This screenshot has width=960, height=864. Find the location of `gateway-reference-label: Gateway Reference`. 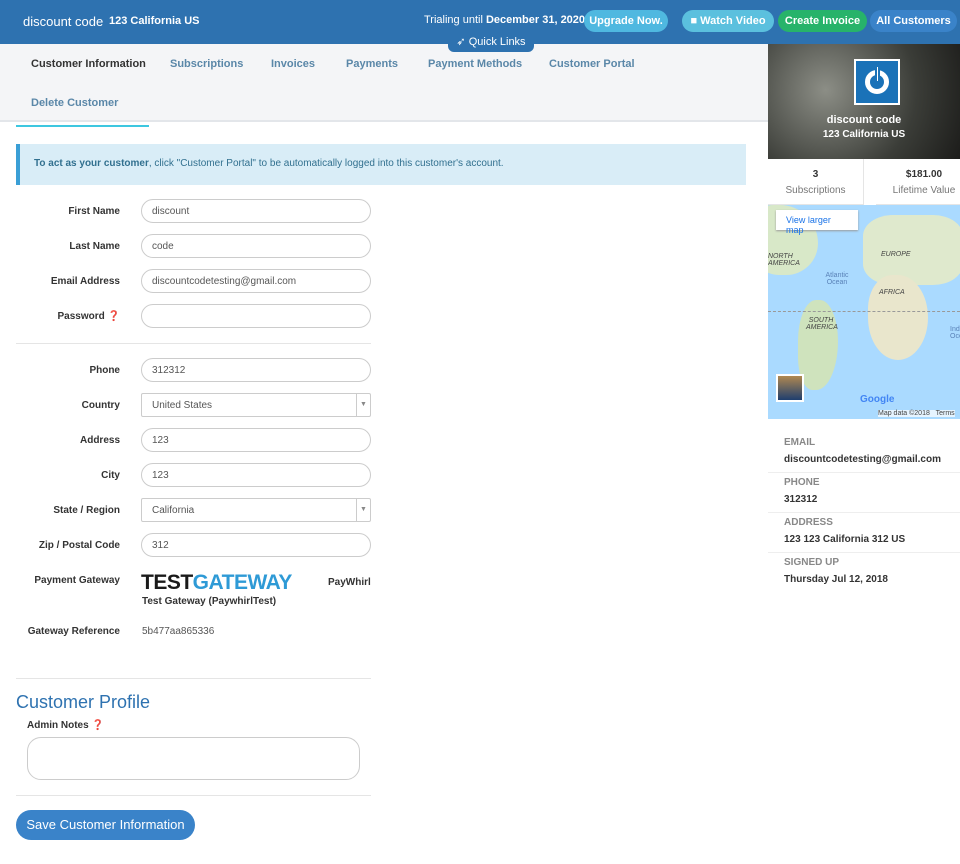

gateway-reference-label: Gateway Reference is located at coordinates (73, 631).